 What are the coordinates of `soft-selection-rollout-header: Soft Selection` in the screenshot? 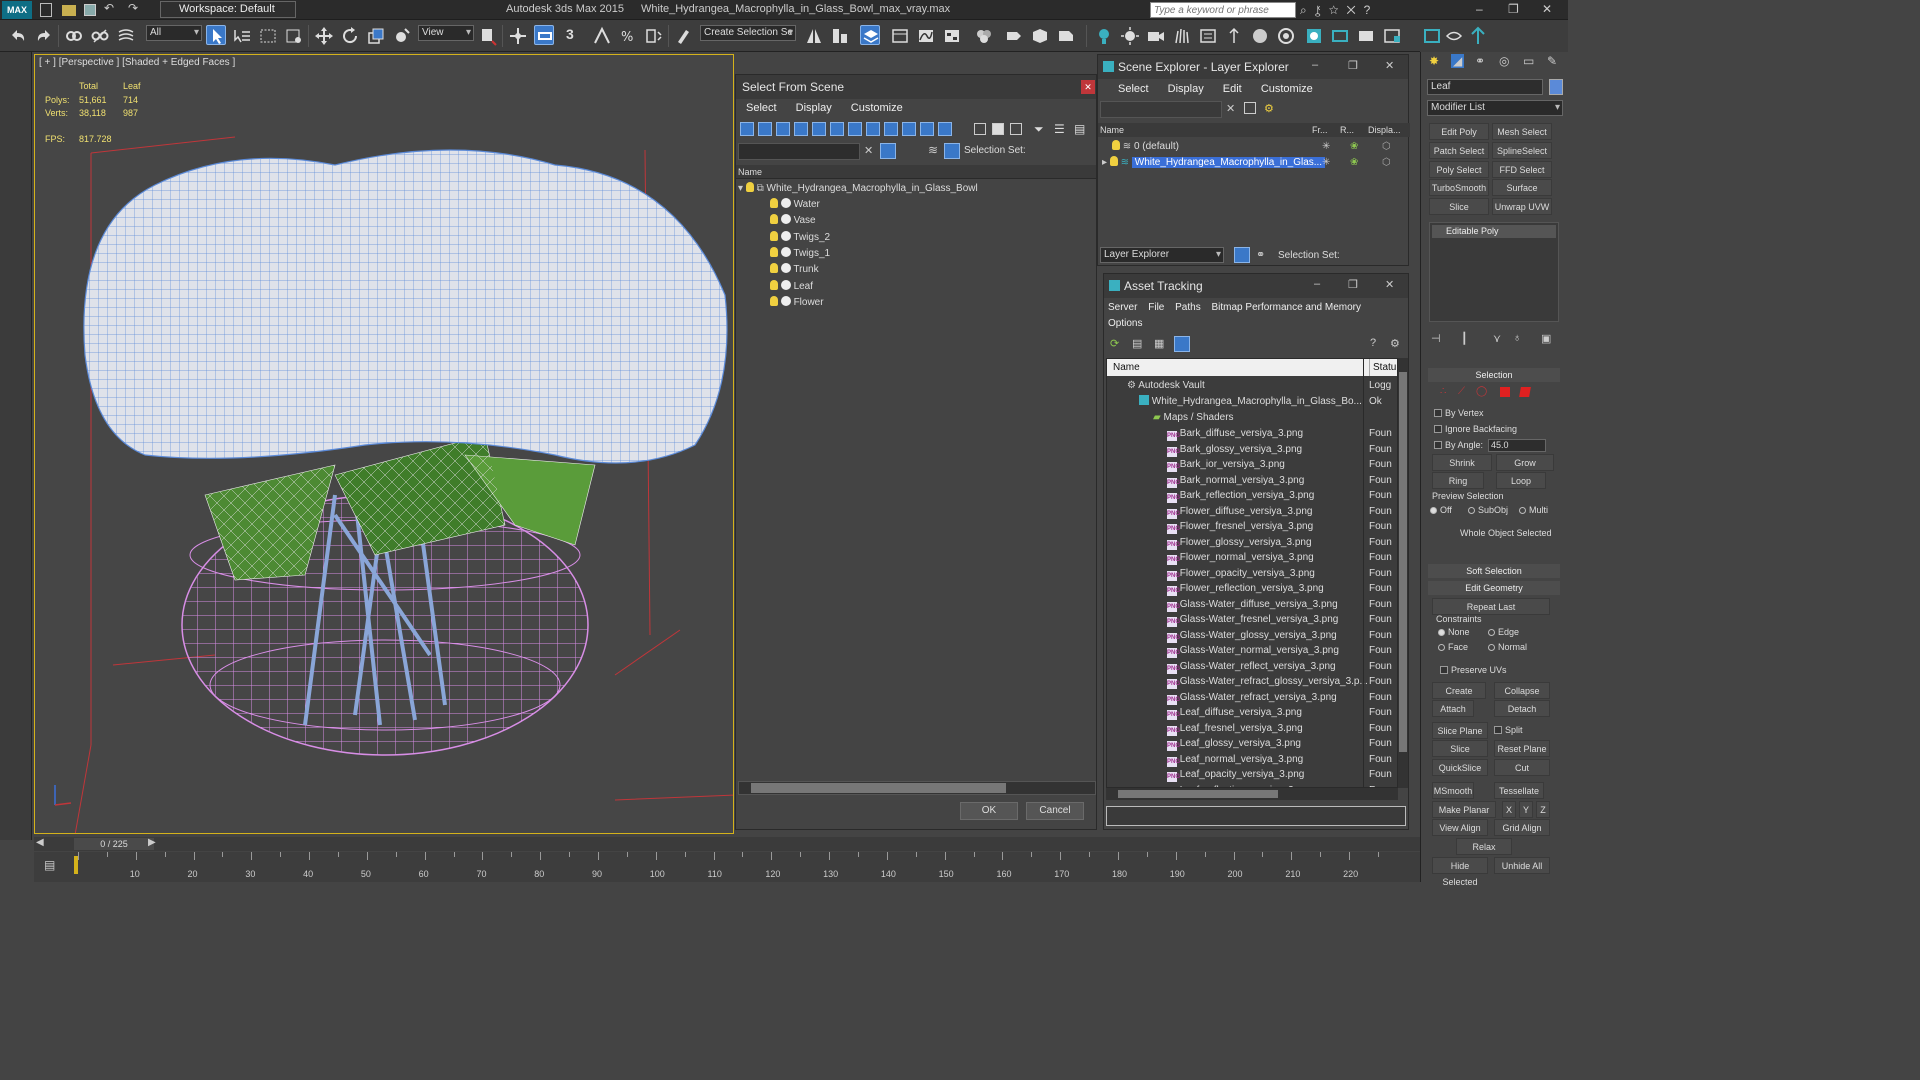 It's located at (1494, 571).